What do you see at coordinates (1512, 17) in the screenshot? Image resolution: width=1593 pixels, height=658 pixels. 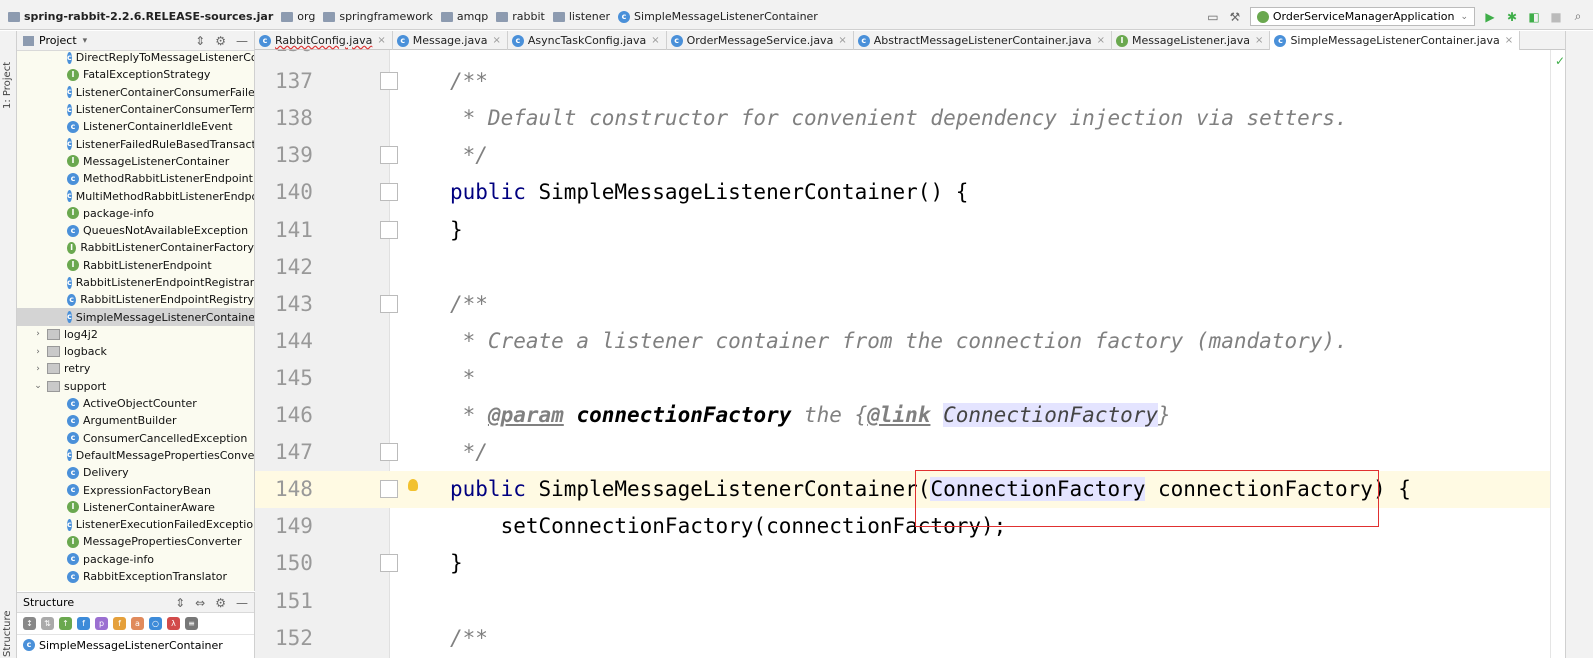 I see `debug-icon: ✱` at bounding box center [1512, 17].